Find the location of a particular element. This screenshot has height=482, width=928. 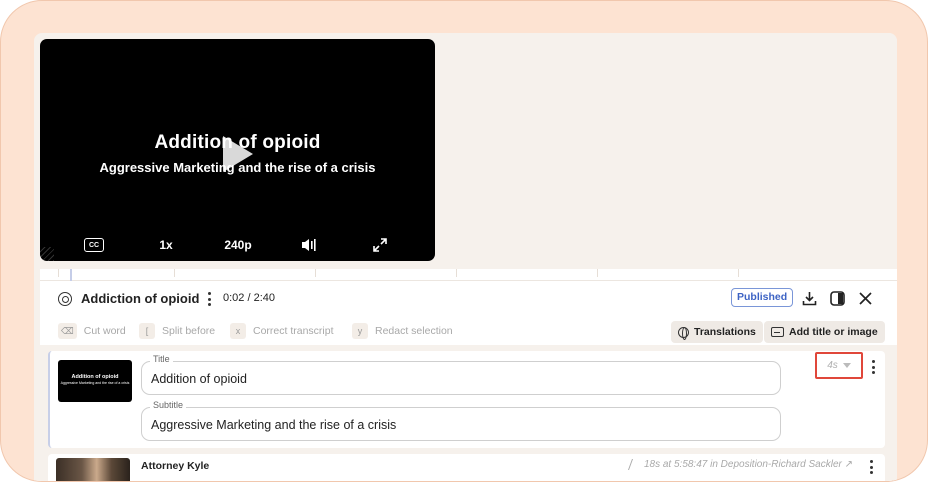

title-field-value: Addition of opioid is located at coordinates (199, 379).